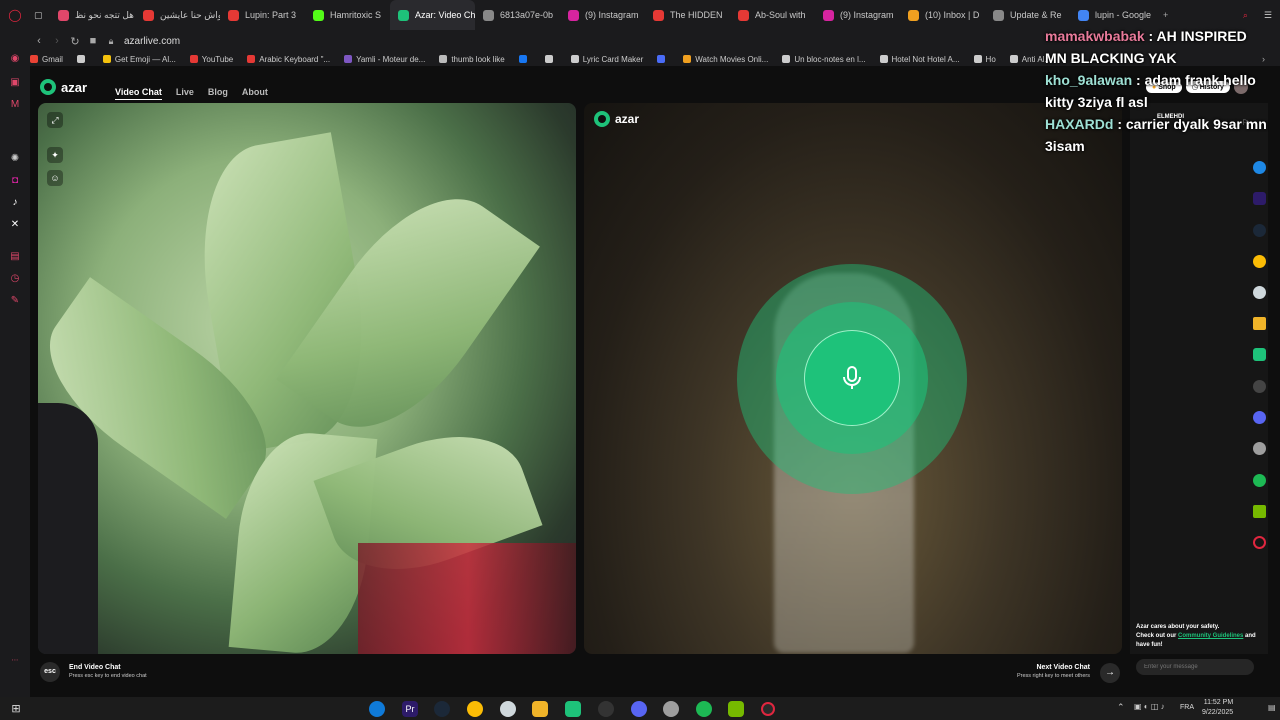 The width and height of the screenshot is (1280, 720). I want to click on url-field: azarlive.com, so click(152, 41).